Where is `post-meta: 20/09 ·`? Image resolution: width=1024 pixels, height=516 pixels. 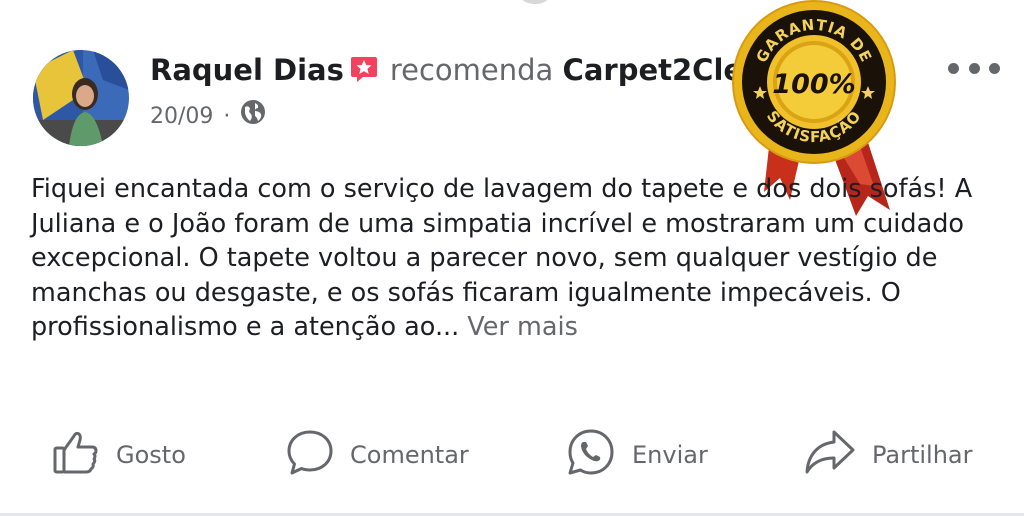 post-meta: 20/09 · is located at coordinates (208, 116).